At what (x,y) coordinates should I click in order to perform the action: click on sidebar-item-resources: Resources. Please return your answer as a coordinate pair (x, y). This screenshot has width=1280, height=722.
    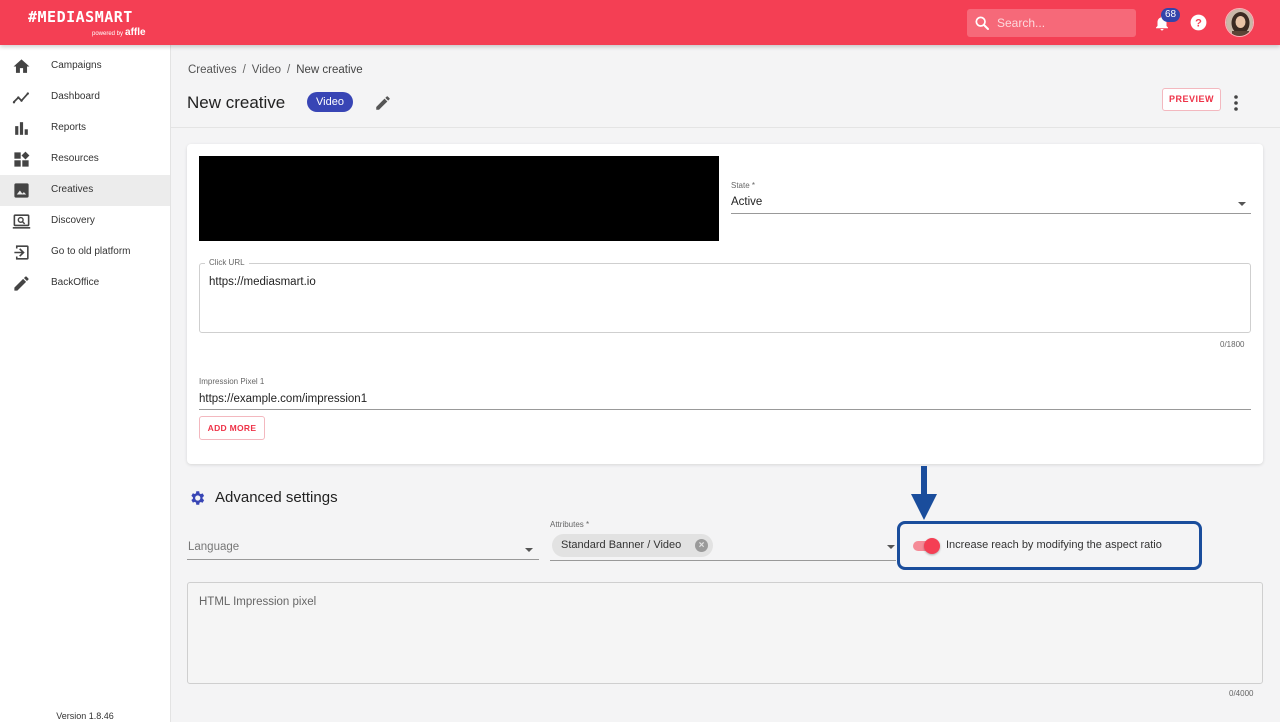
    Looking at the image, I should click on (85, 159).